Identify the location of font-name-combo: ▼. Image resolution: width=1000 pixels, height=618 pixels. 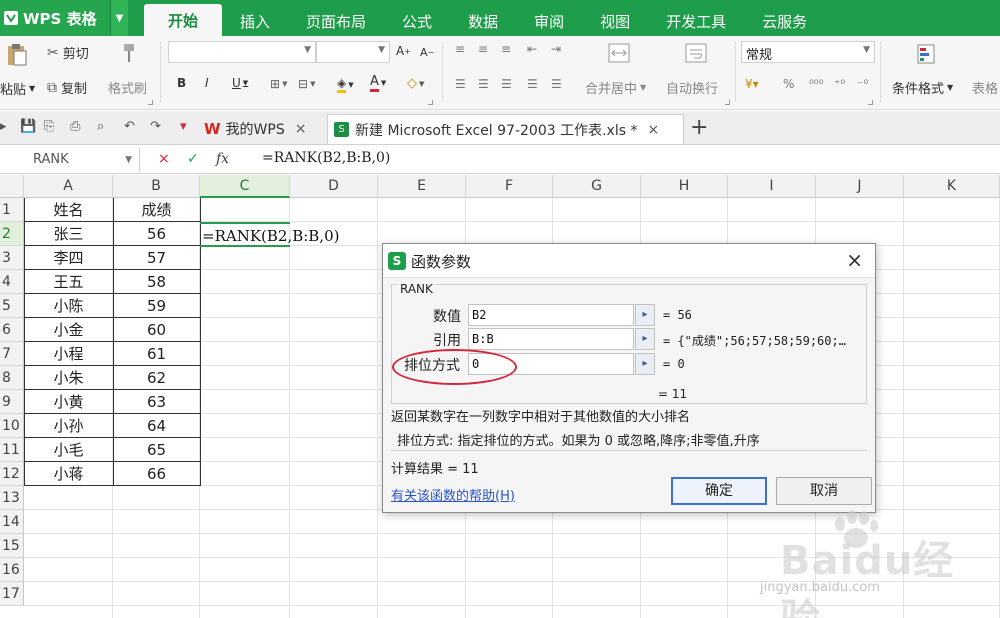
(242, 52).